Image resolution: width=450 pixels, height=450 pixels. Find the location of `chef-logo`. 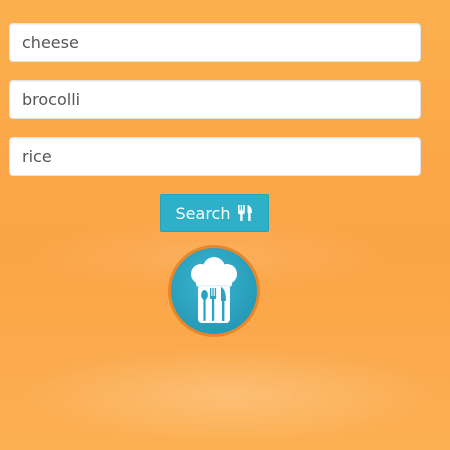

chef-logo is located at coordinates (214, 291).